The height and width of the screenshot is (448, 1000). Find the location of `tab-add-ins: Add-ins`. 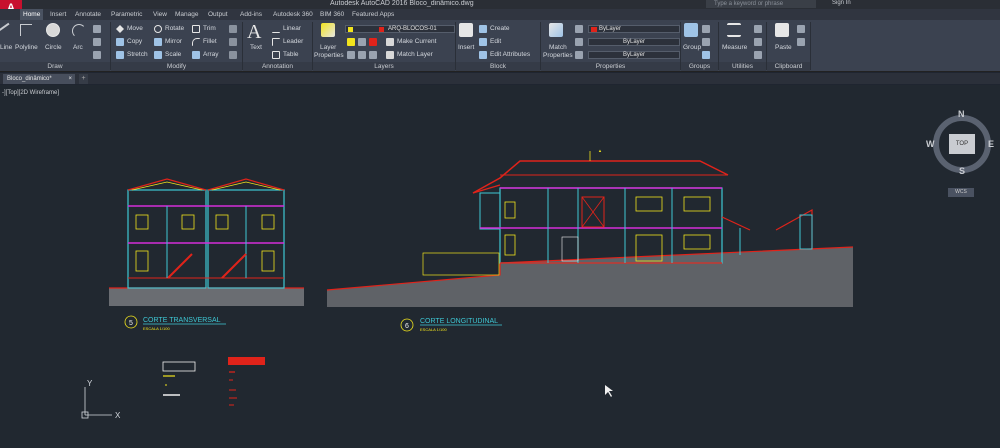

tab-add-ins: Add-ins is located at coordinates (251, 14).